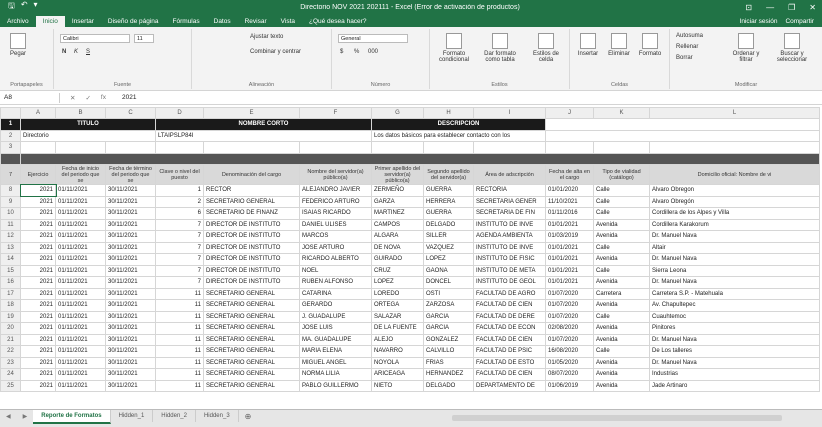  I want to click on data-cell: FACULTAD DE CIEN, so click(509, 305).